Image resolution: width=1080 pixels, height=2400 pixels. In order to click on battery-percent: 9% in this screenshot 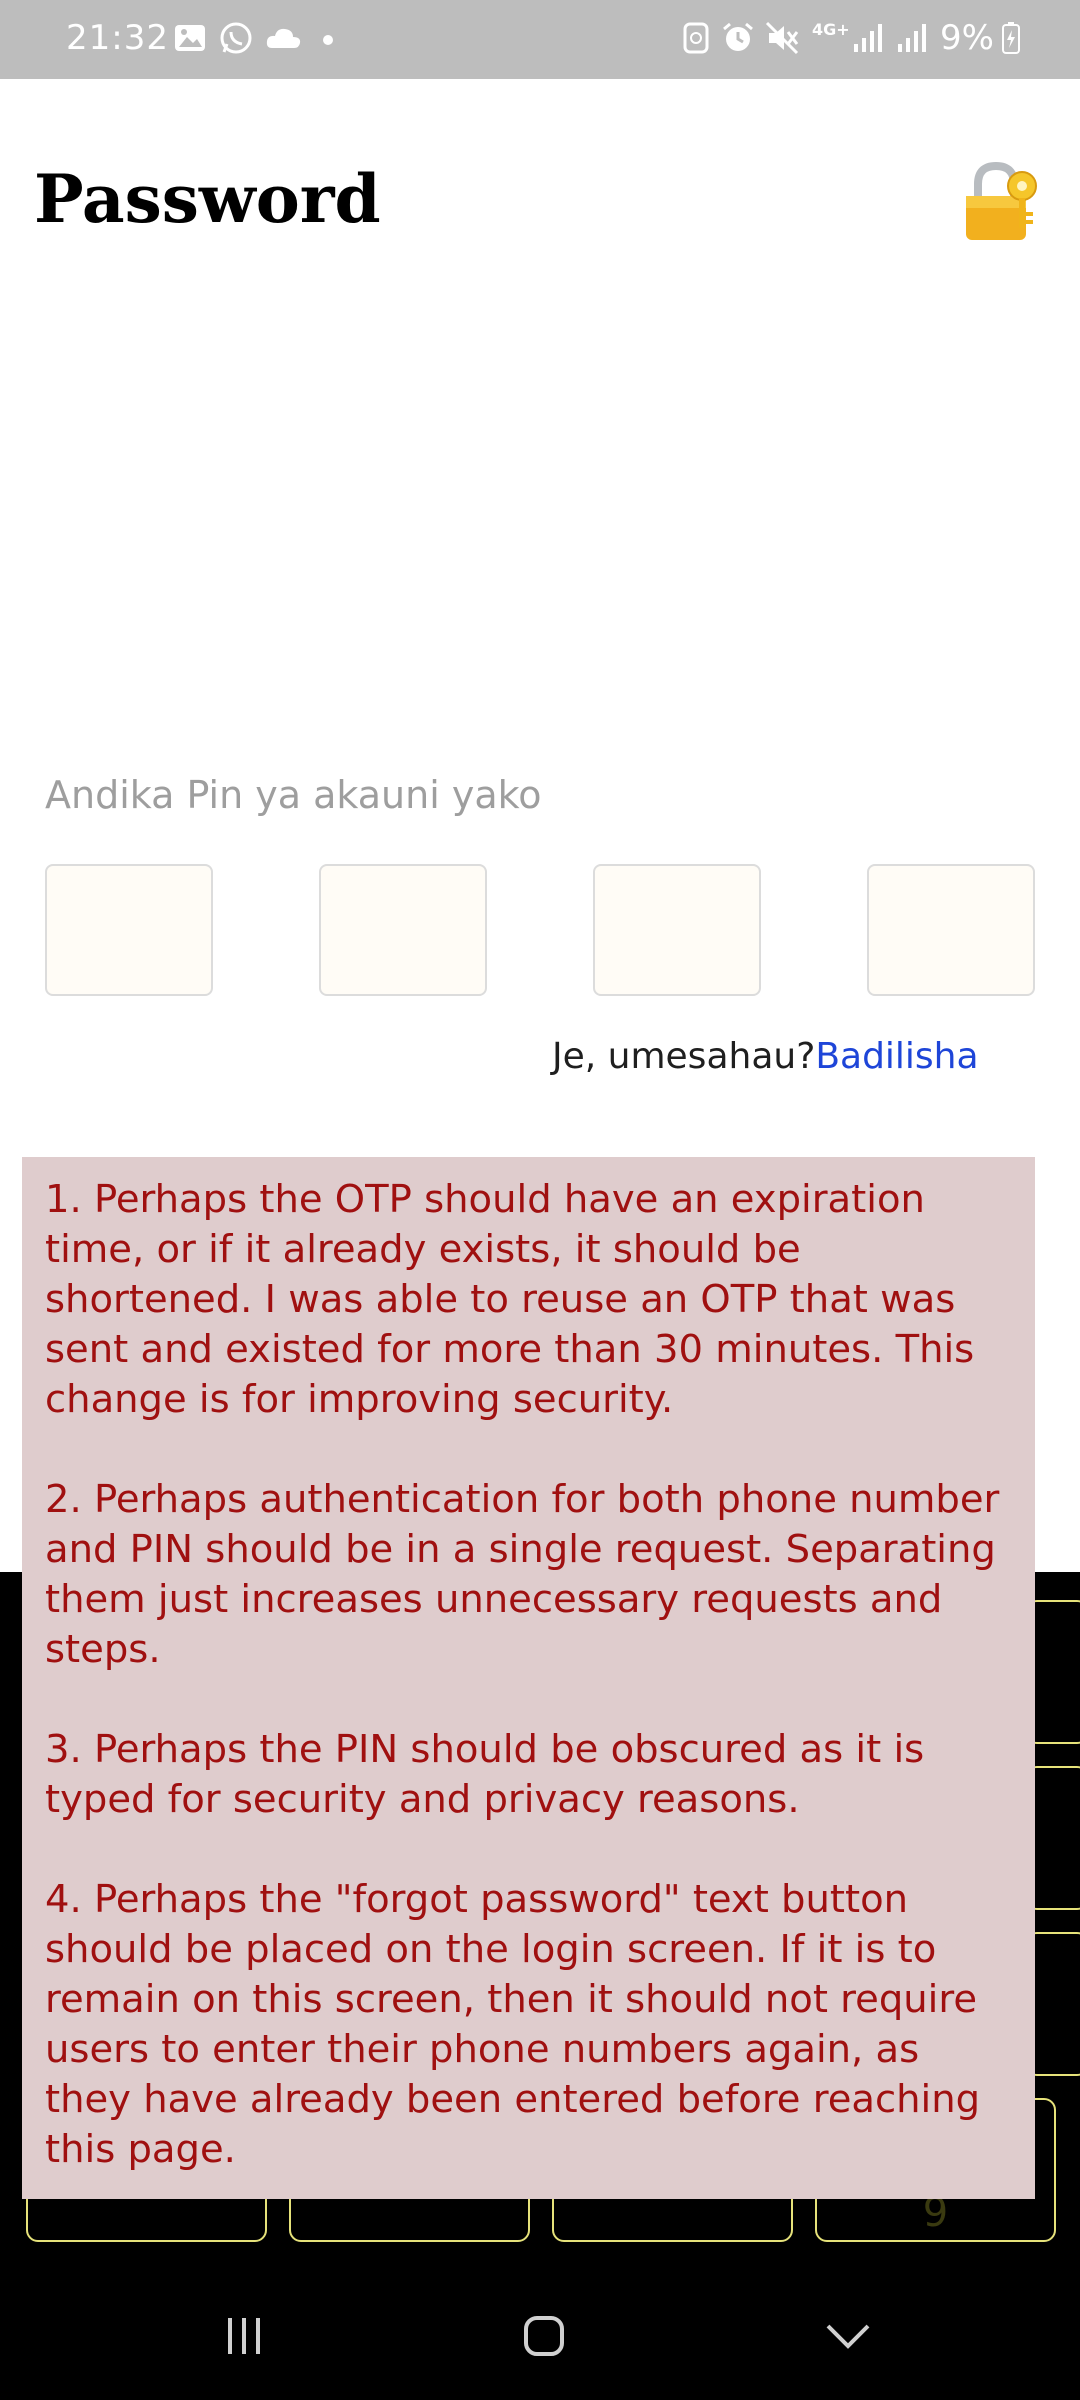, I will do `click(967, 38)`.